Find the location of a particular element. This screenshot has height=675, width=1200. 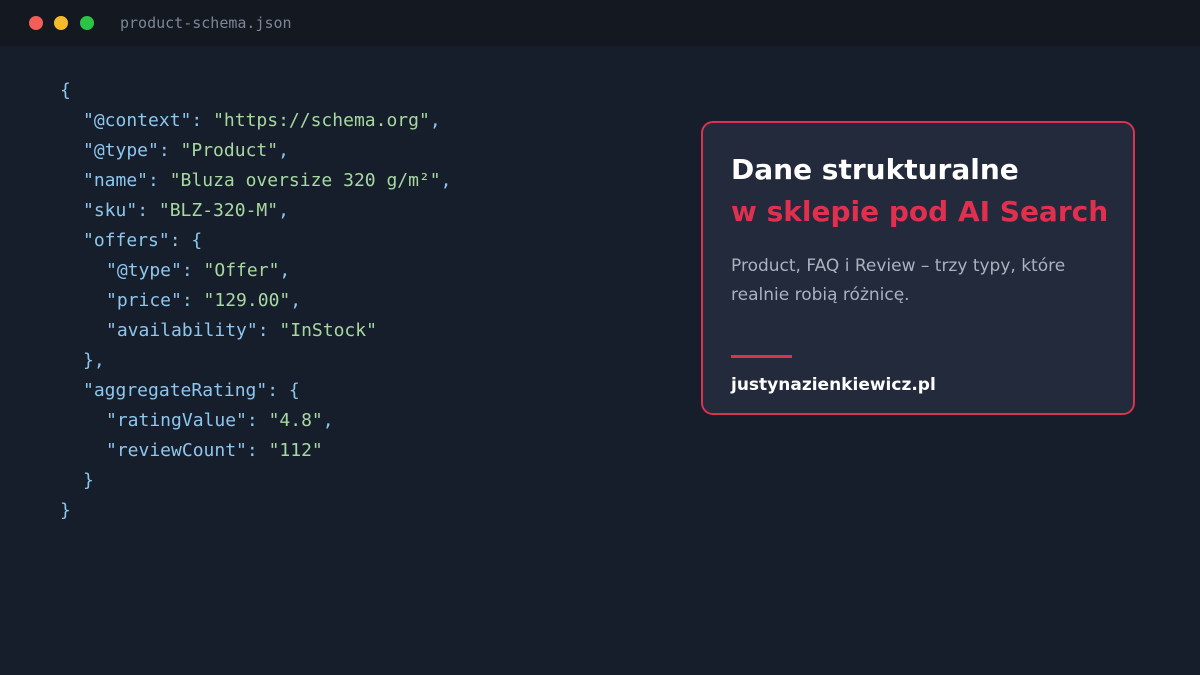

code-token-key: "offers" is located at coordinates (126, 240).